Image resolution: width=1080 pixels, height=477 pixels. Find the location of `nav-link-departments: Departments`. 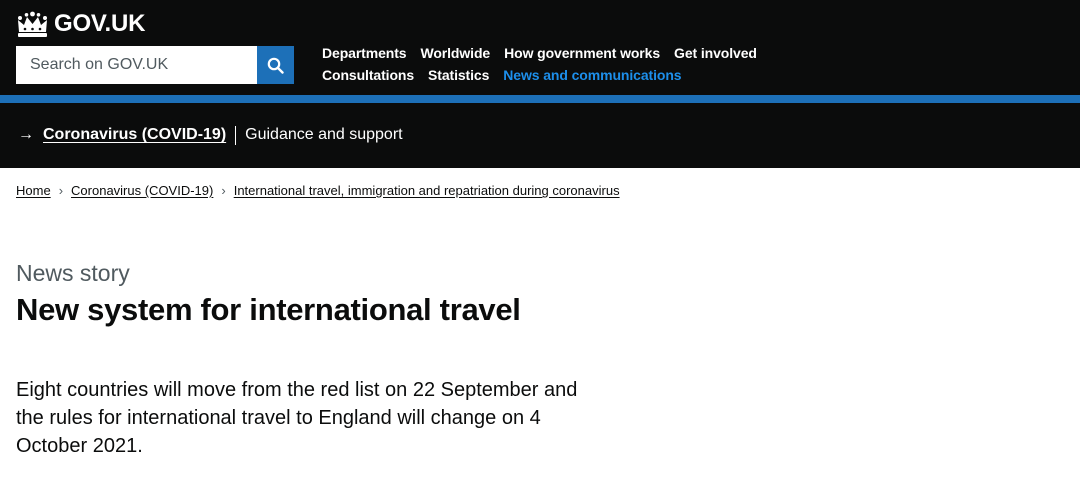

nav-link-departments: Departments is located at coordinates (364, 53).